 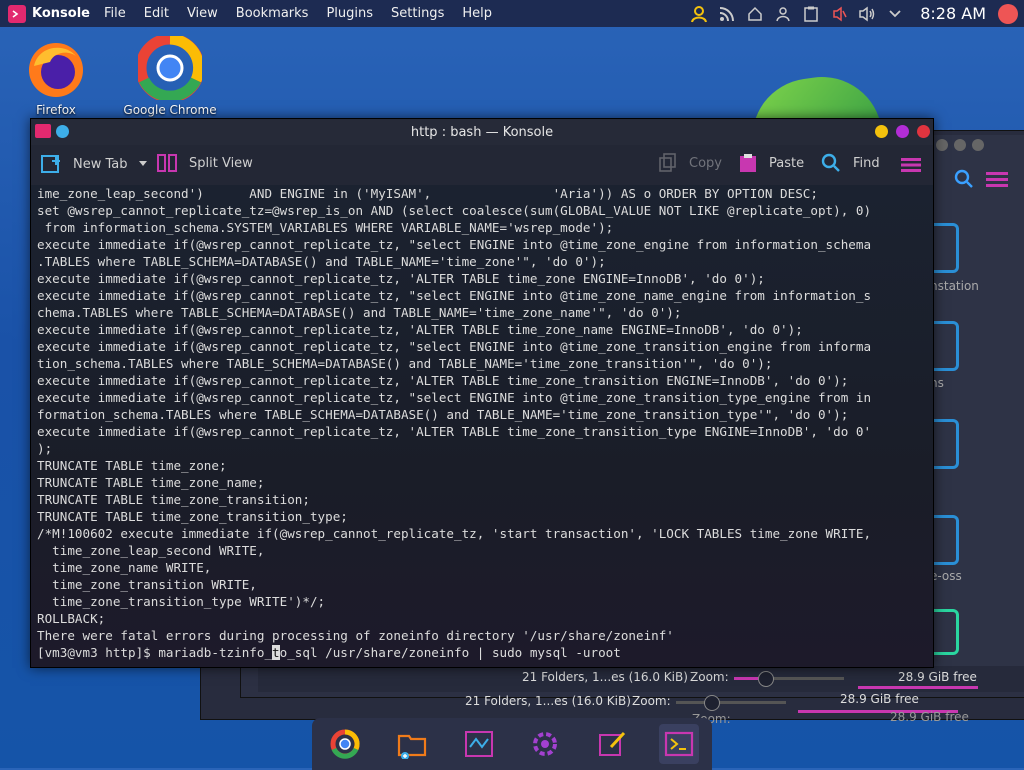 I want to click on title-bar: http : bash — Konsole, so click(x=482, y=132).